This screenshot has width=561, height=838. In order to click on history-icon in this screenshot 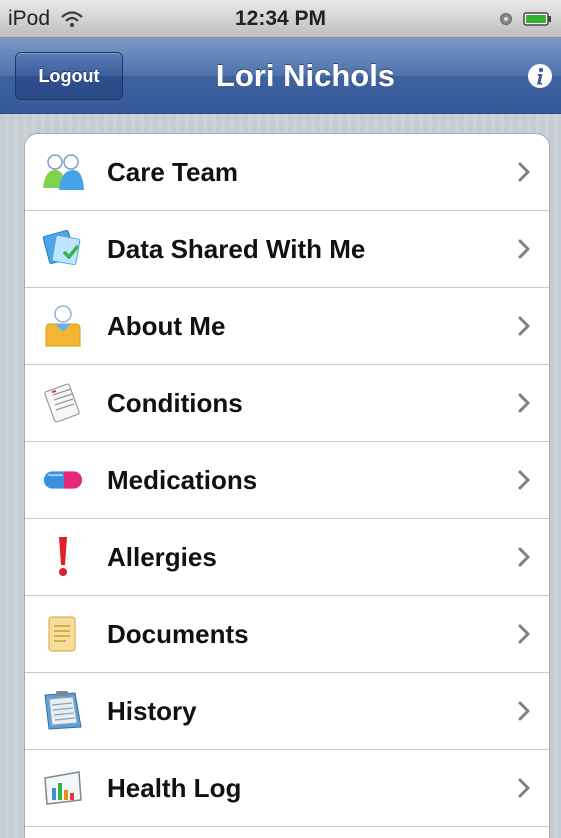, I will do `click(63, 711)`.